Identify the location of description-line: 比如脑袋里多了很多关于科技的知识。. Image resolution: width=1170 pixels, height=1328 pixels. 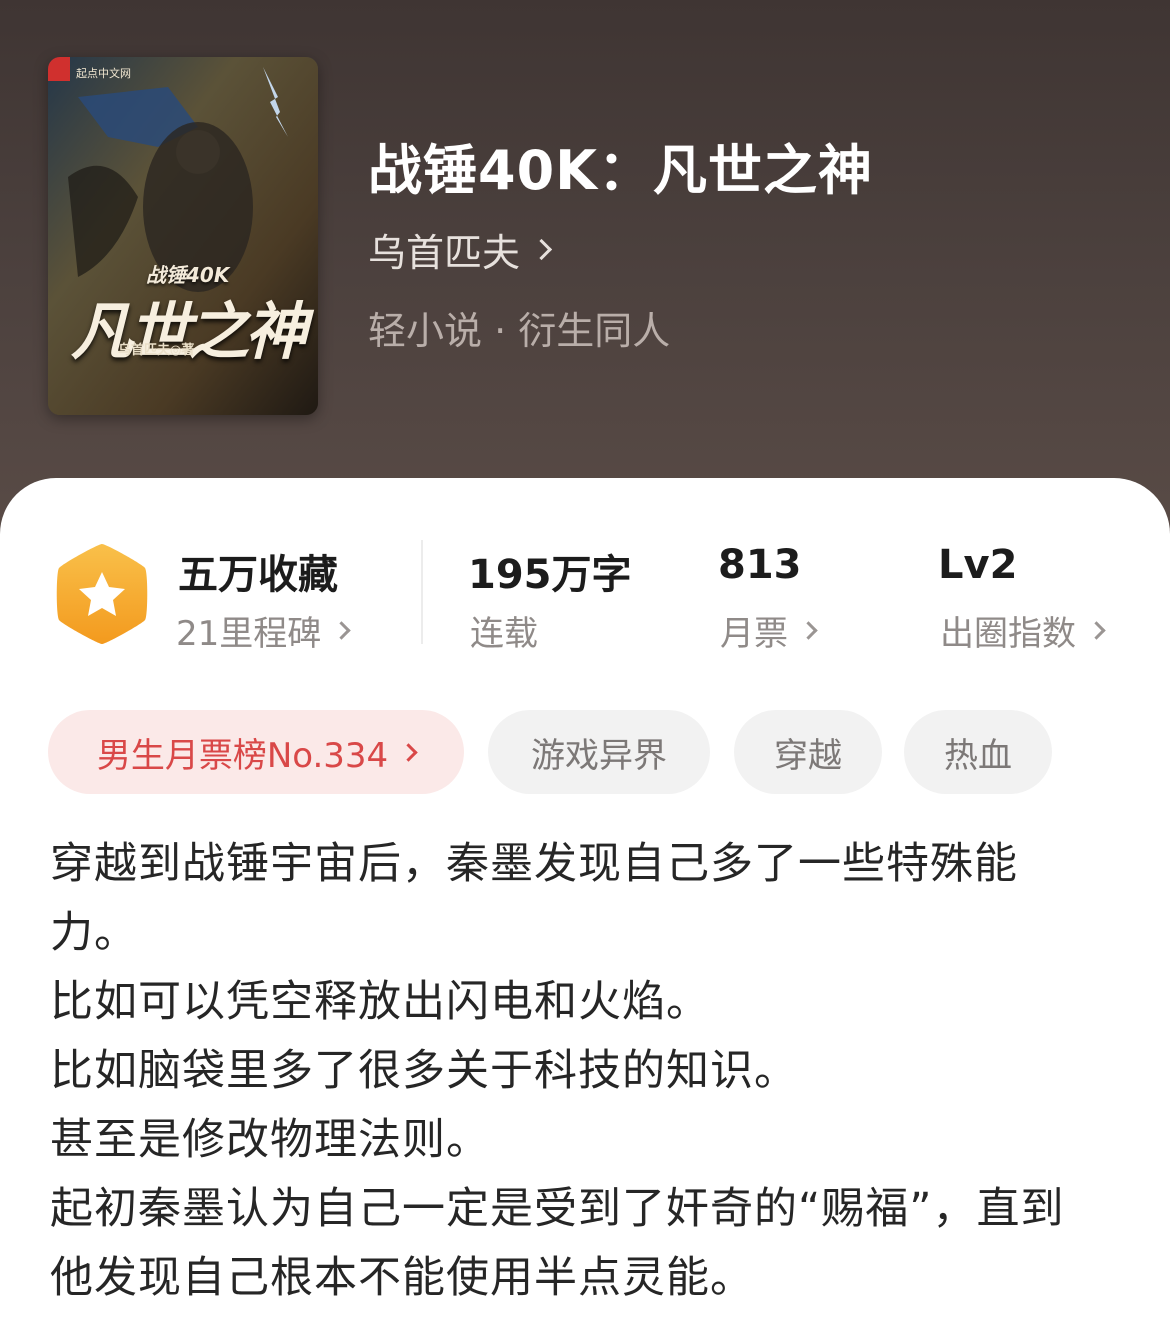
(424, 1071).